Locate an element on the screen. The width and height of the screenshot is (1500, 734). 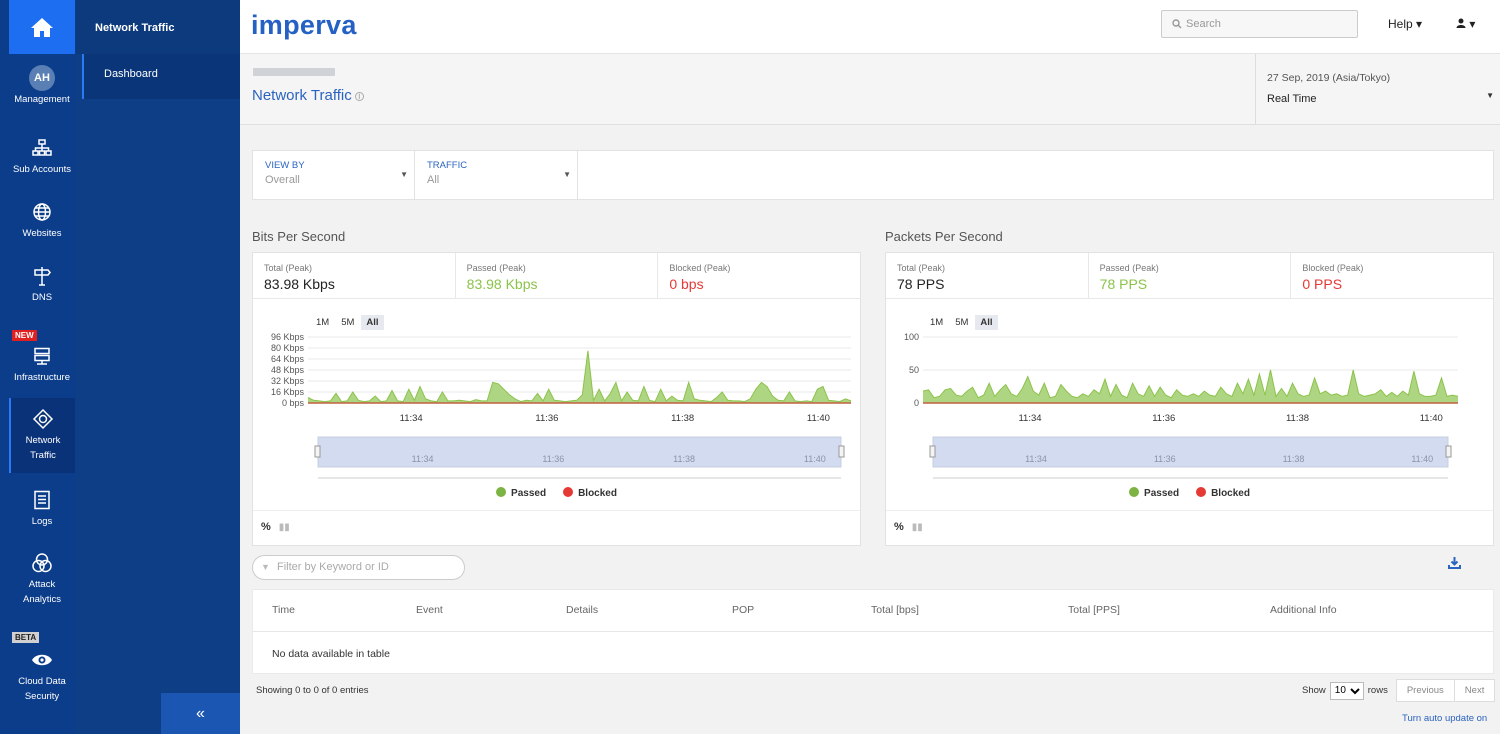
current-date: 27 Sep, 2019 (Asia/Tokyo) is located at coordinates (1329, 78).